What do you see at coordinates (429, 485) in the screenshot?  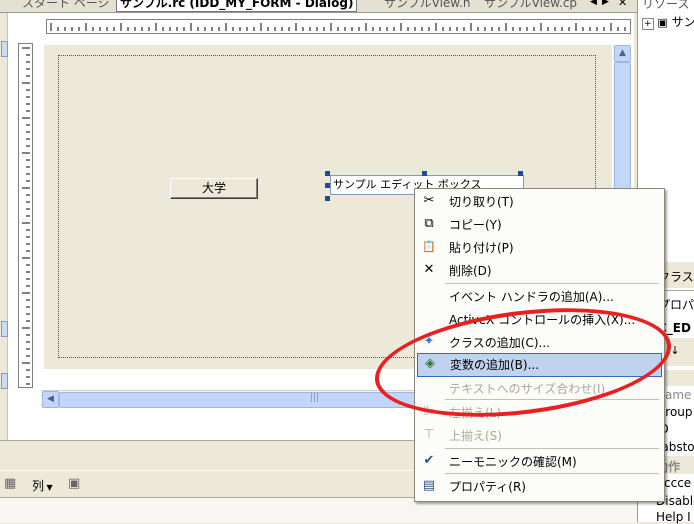 I see `properties-icon: ▤` at bounding box center [429, 485].